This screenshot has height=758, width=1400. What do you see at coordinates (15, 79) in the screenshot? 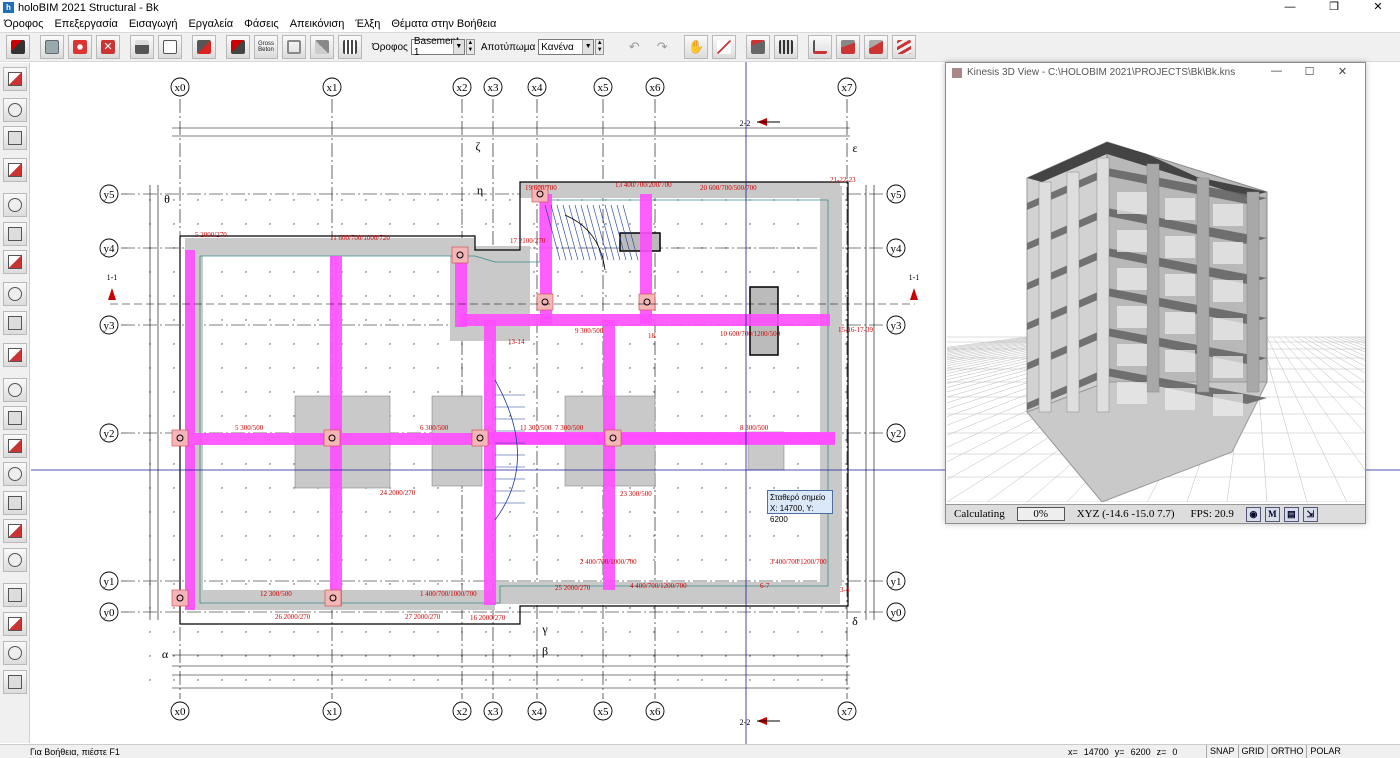
I see `line-tool-button` at bounding box center [15, 79].